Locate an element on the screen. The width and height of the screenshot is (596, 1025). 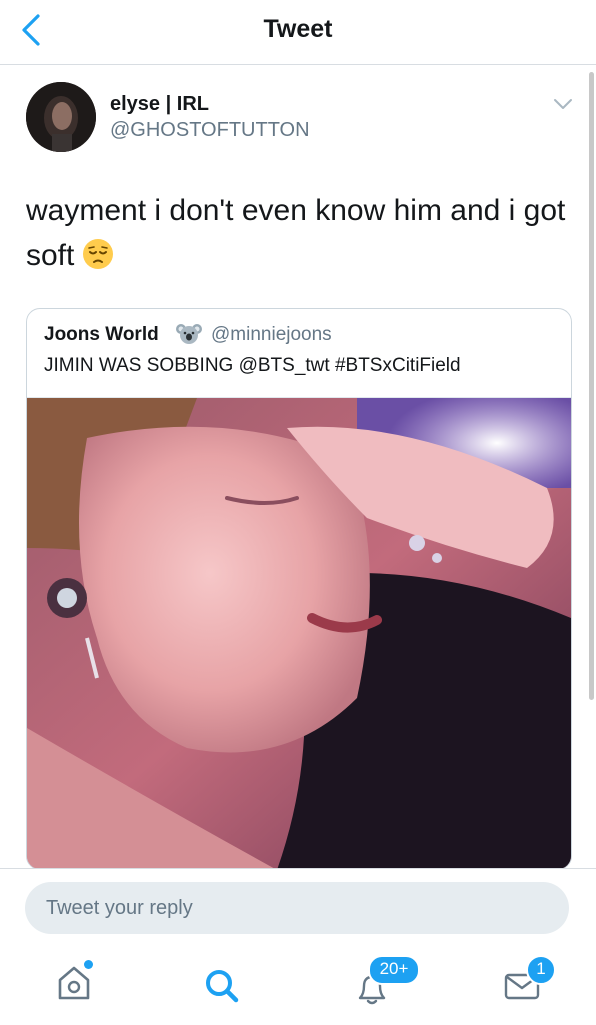
author-handle: @GHOSTOFTUTTON is located at coordinates (210, 130).